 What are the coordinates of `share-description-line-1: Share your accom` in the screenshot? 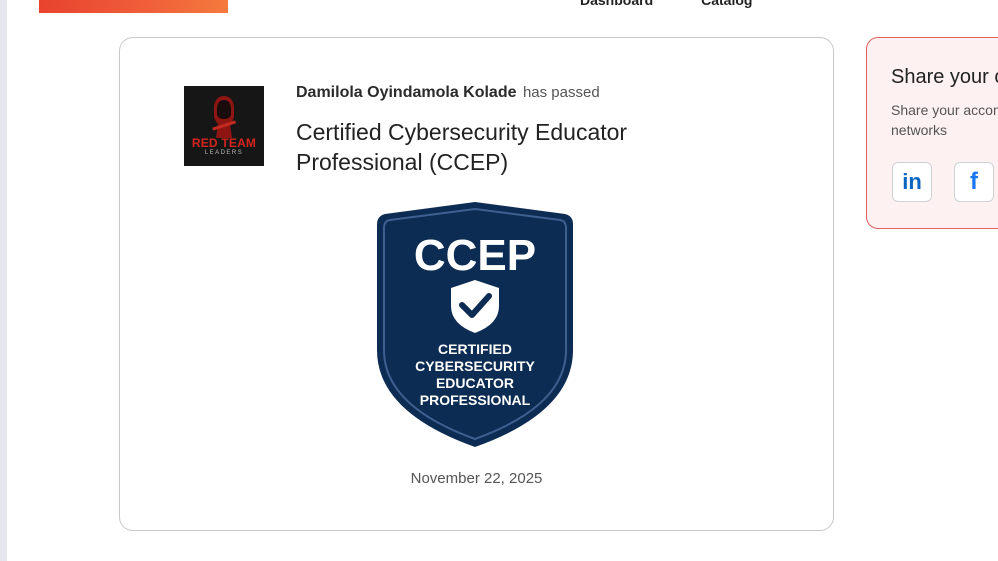 It's located at (944, 110).